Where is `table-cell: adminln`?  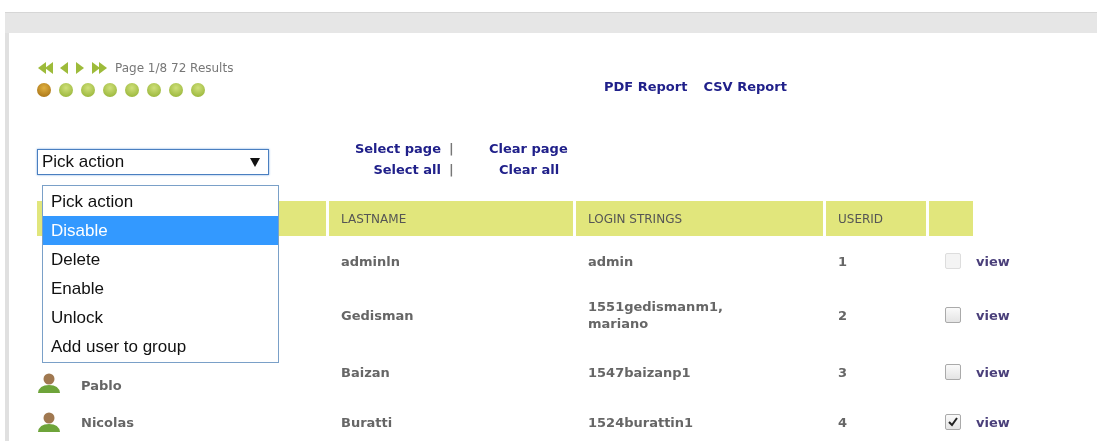 table-cell: adminln is located at coordinates (371, 261).